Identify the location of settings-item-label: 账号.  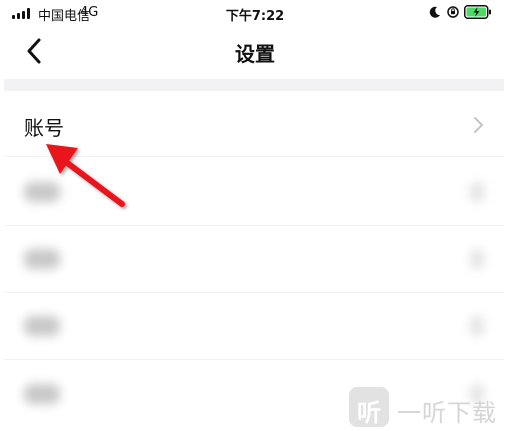
(44, 128).